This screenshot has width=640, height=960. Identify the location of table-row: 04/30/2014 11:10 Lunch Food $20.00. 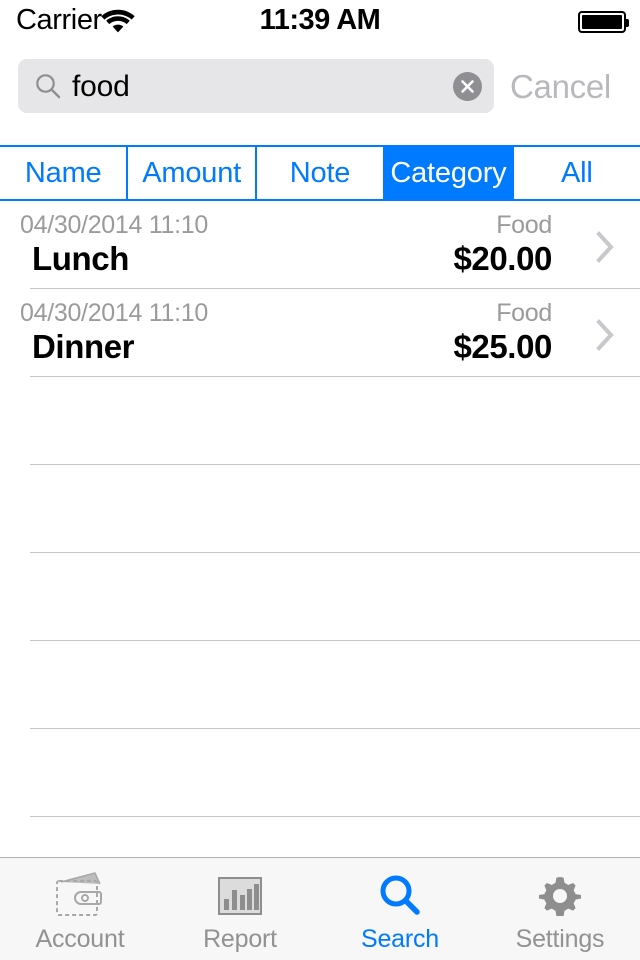
(320, 245).